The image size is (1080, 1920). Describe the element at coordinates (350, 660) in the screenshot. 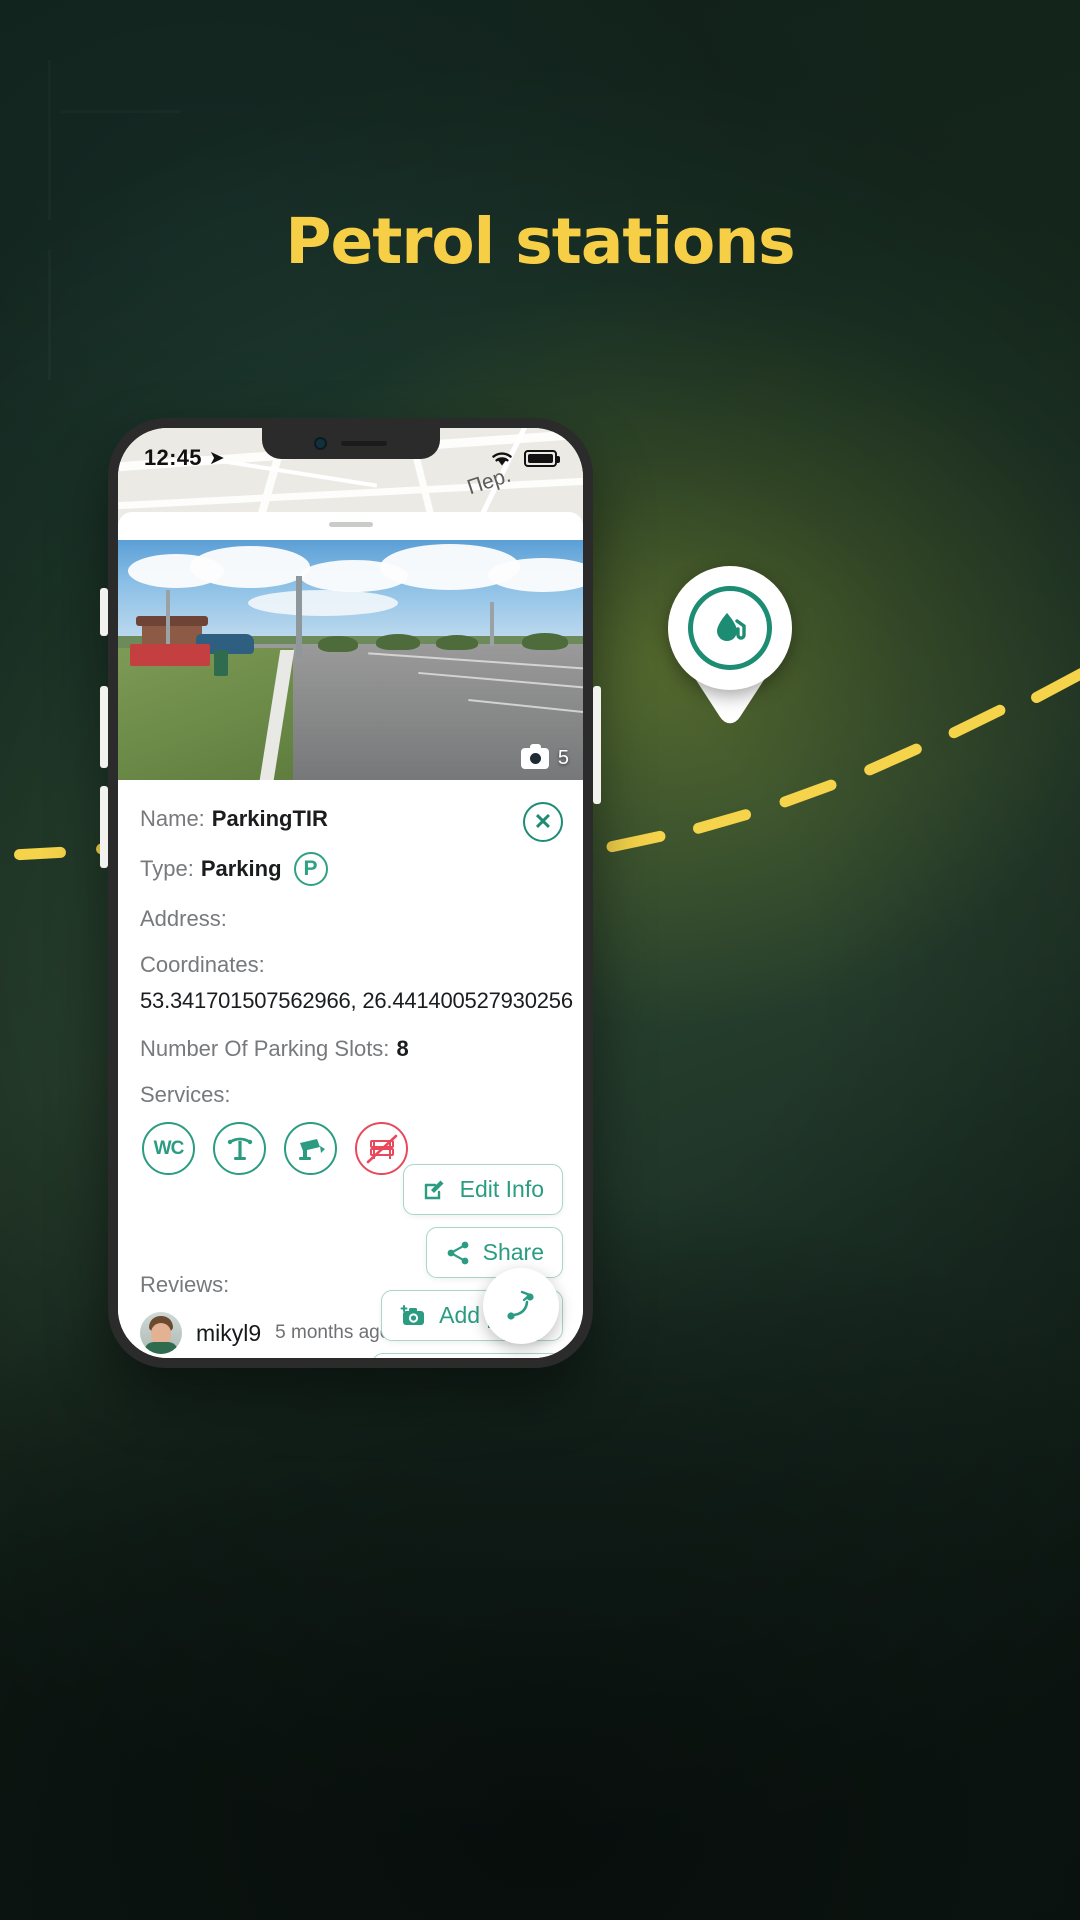

I see `place-photo: 5` at that location.